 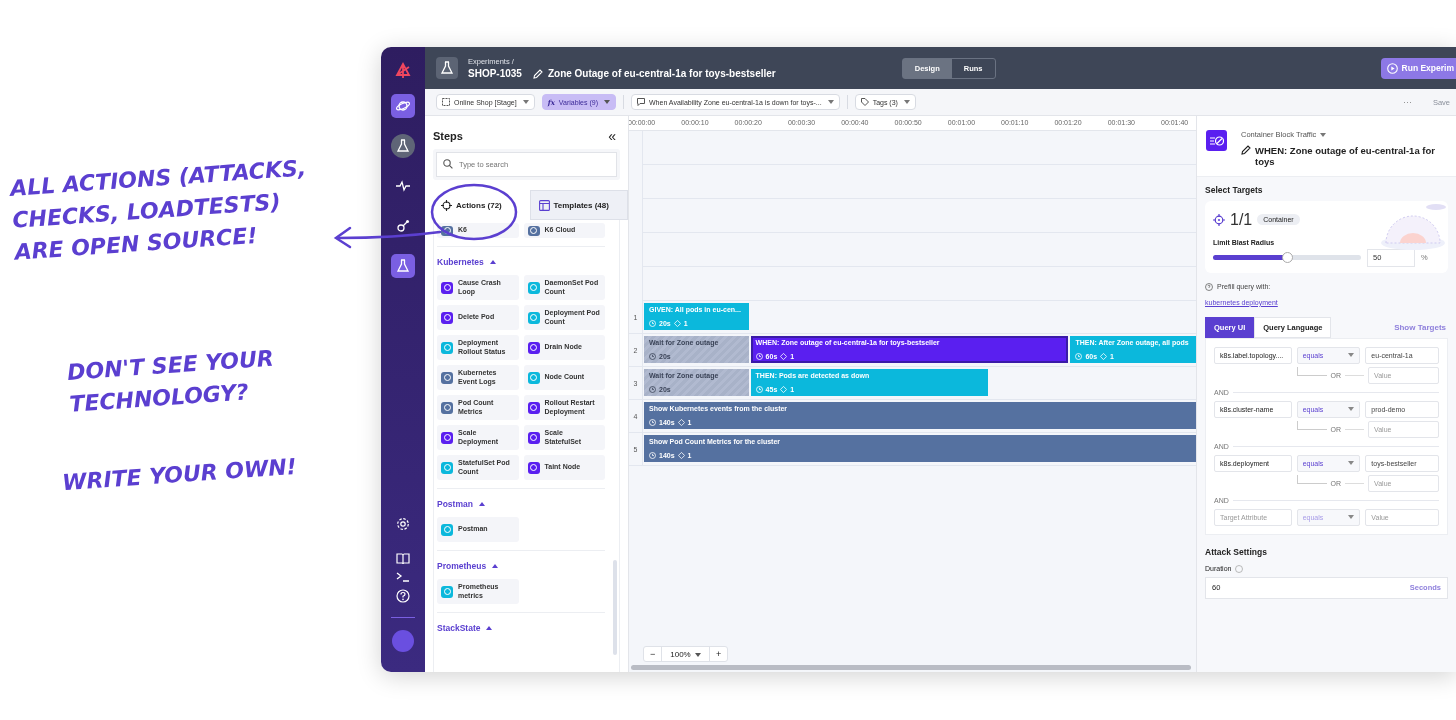 I want to click on comment-icon, so click(x=641, y=102).